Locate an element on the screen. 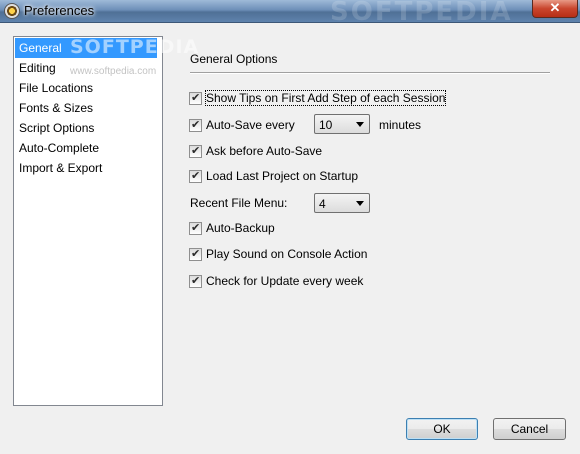  recent-file-menu-value: 4 is located at coordinates (322, 204).